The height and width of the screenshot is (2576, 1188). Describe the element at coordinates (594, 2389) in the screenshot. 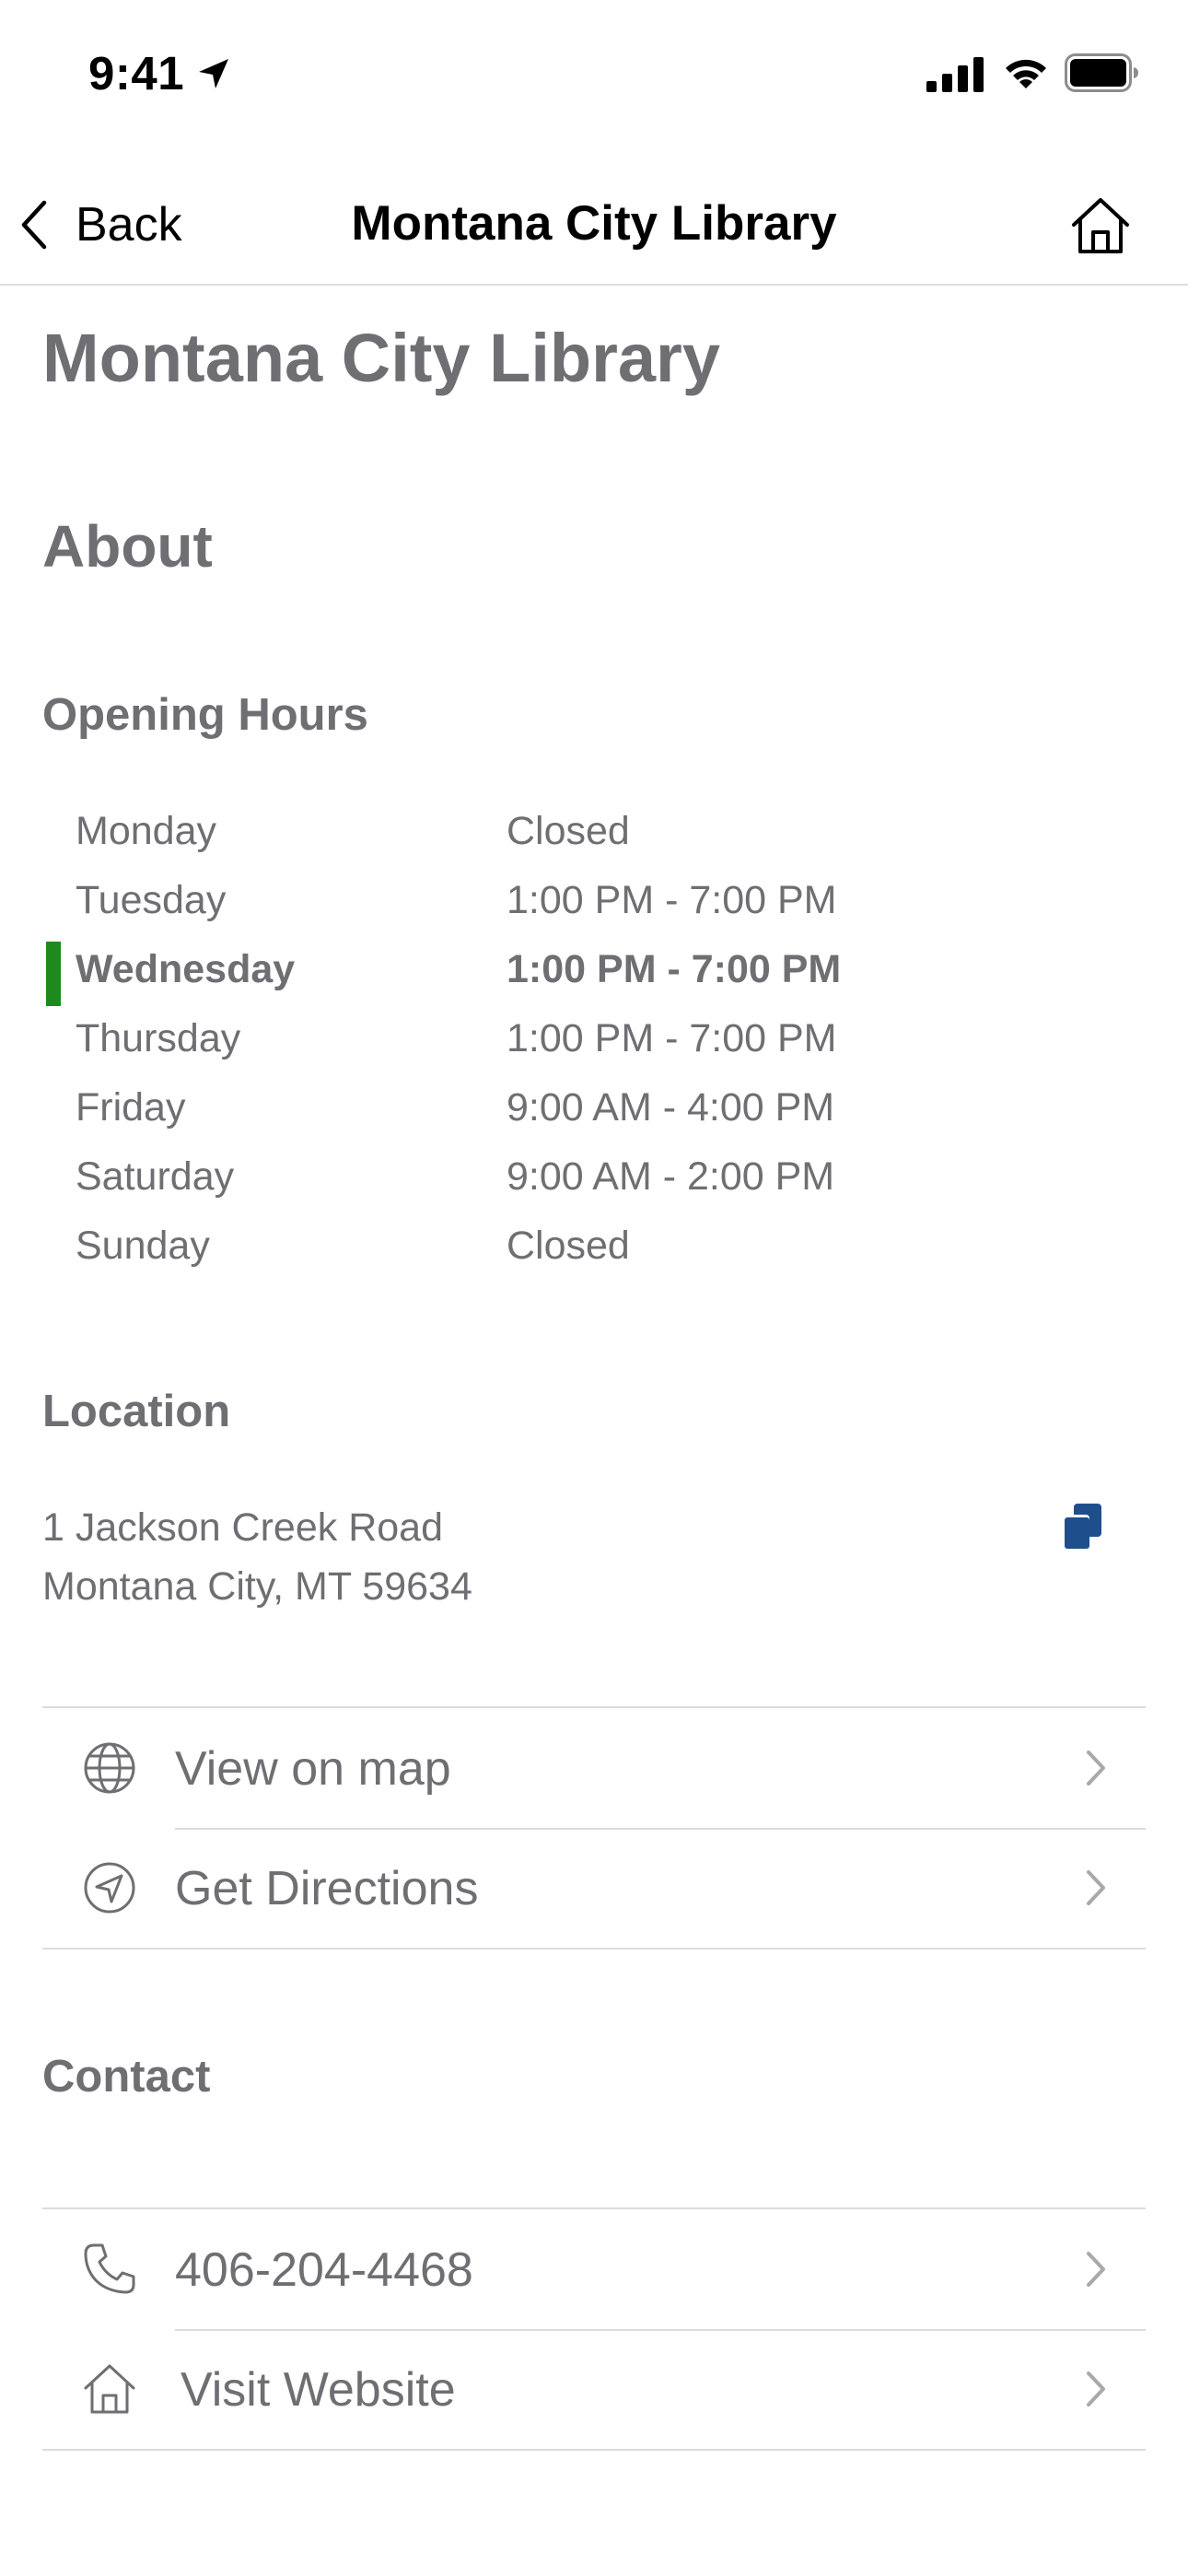

I see `visit-website-button: Visit Website` at that location.